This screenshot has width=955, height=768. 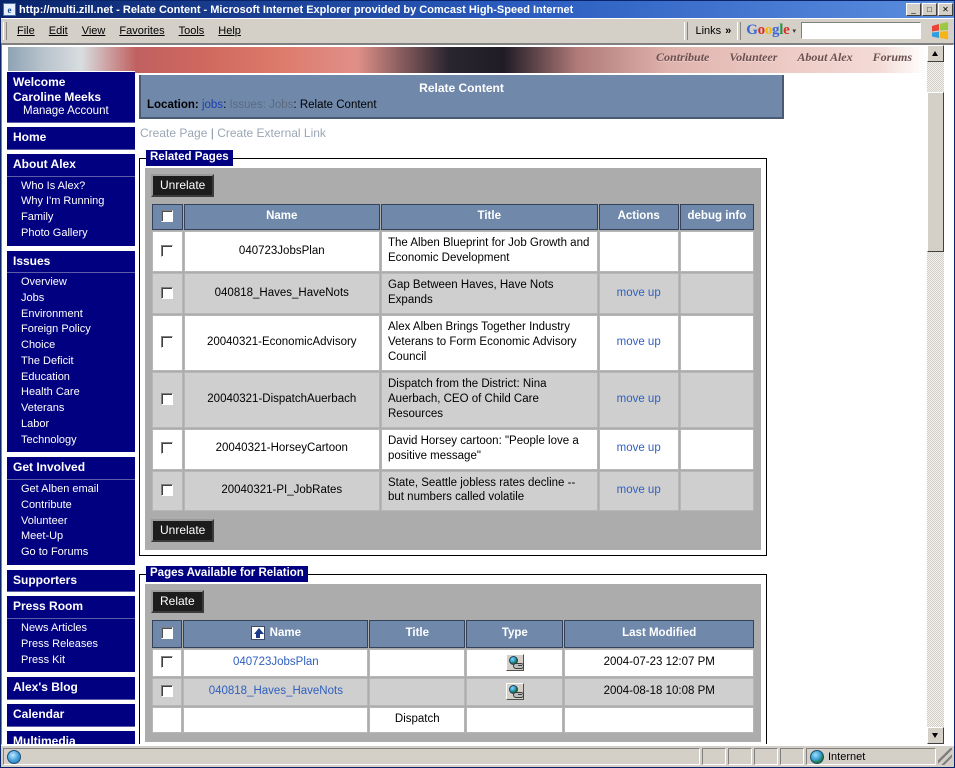 What do you see at coordinates (515, 634) in the screenshot?
I see `available-col-type: Type` at bounding box center [515, 634].